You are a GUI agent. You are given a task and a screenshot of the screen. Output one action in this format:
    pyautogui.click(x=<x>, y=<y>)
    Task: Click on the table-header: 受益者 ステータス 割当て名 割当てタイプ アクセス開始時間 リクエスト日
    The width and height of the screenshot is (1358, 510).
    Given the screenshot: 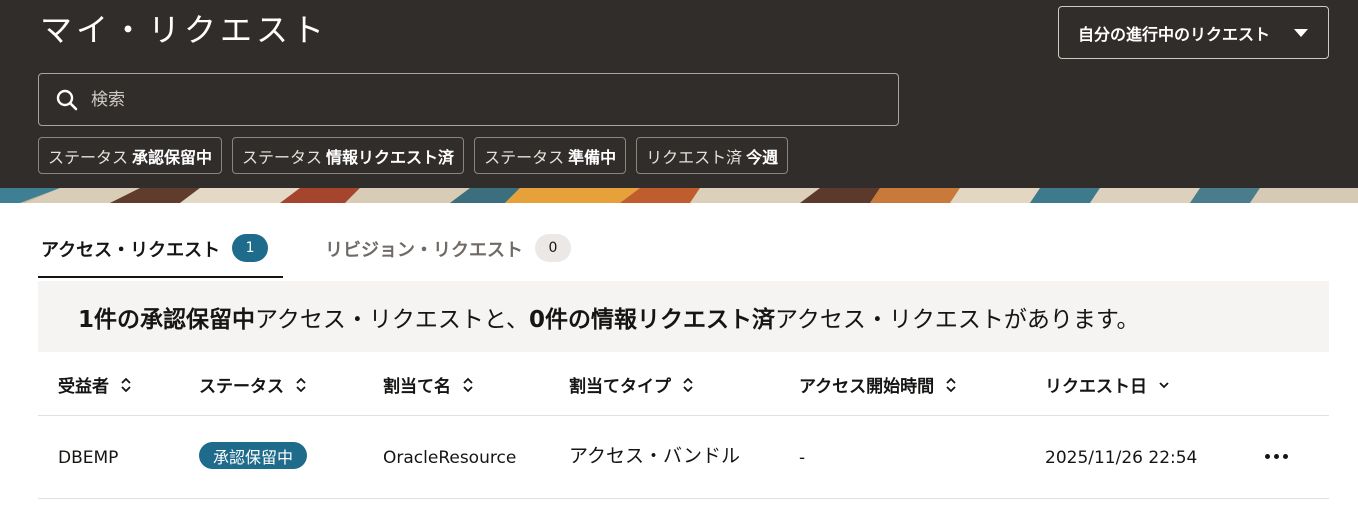 What is the action you would take?
    pyautogui.click(x=683, y=384)
    